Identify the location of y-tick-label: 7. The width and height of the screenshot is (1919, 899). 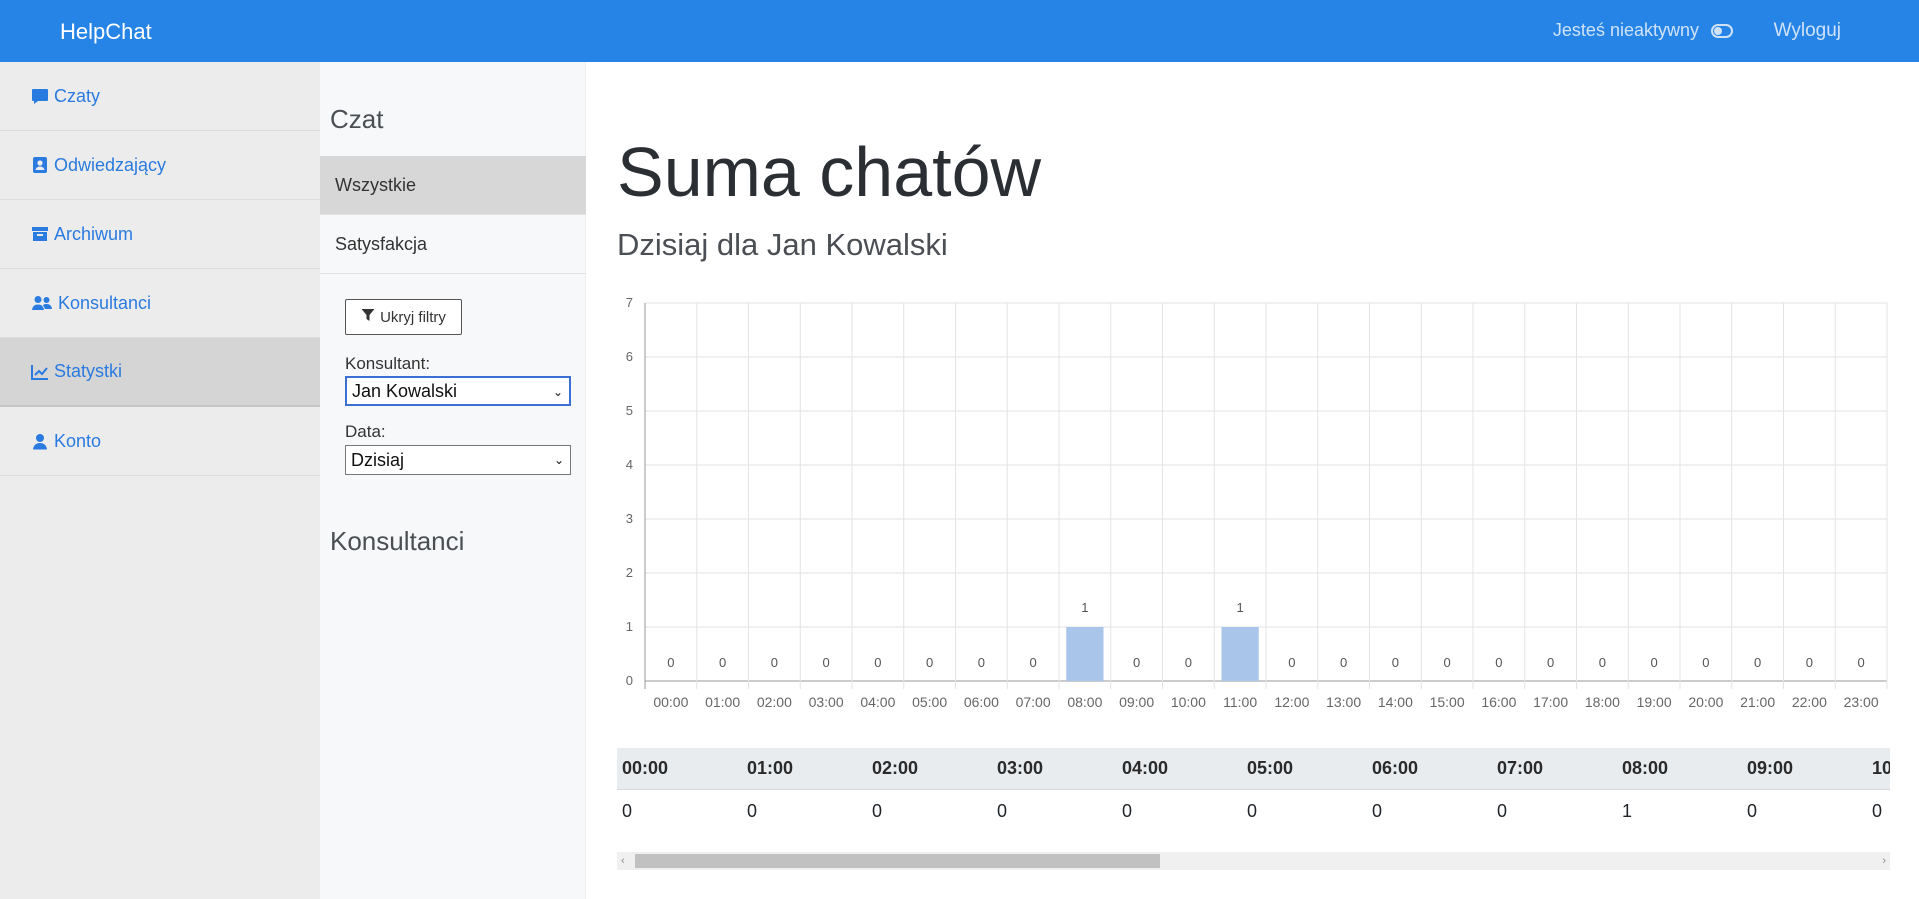
(629, 302).